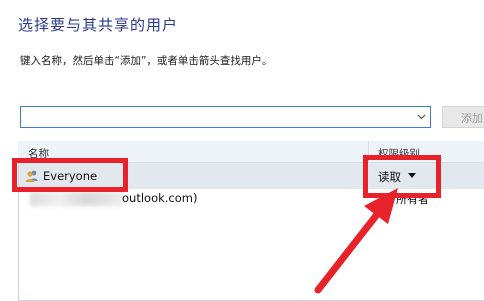 The width and height of the screenshot is (484, 301). I want to click on highlight-box-everyone, so click(70, 175).